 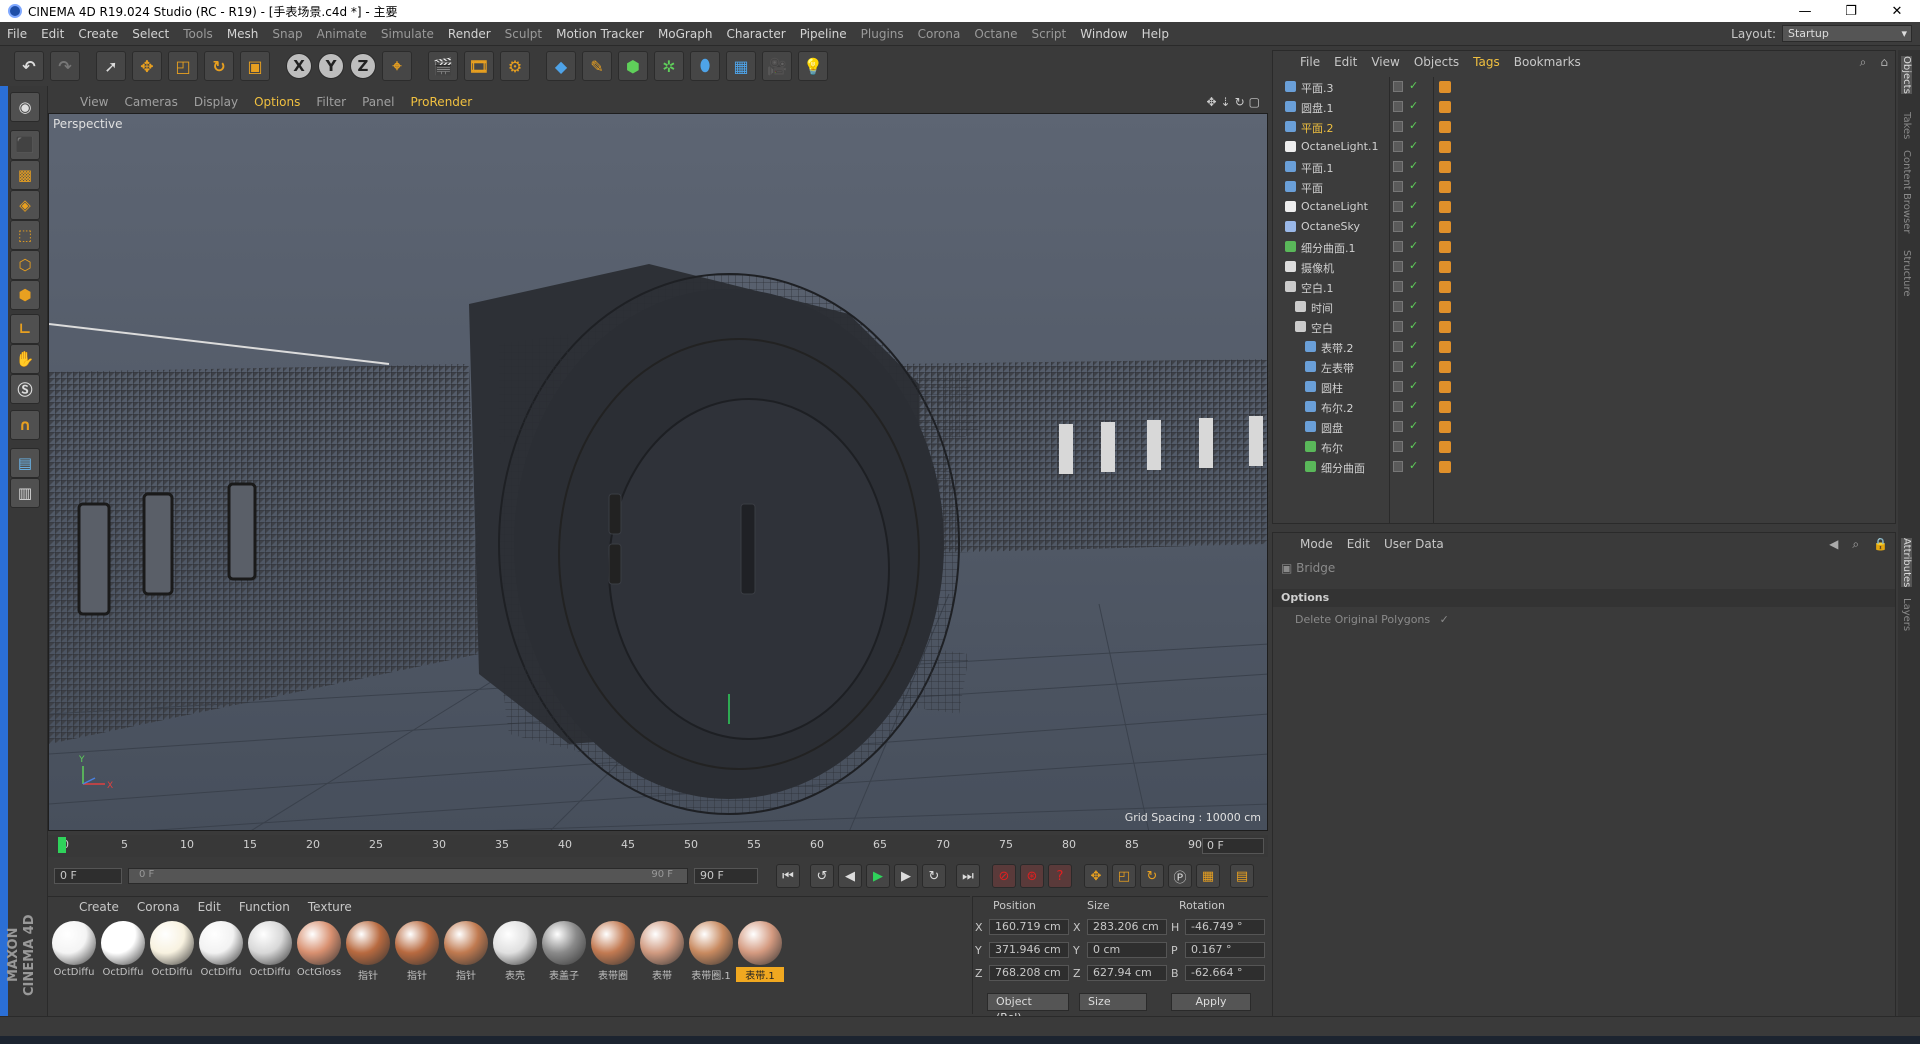 I want to click on move-tool-icon: ✥, so click(x=147, y=66).